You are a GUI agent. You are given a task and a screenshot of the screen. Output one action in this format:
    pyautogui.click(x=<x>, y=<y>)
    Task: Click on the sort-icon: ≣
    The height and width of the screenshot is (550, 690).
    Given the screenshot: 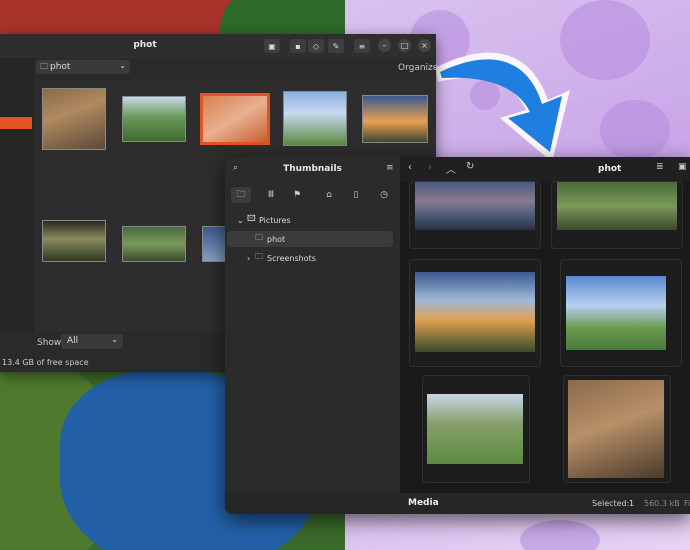 What is the action you would take?
    pyautogui.click(x=660, y=167)
    